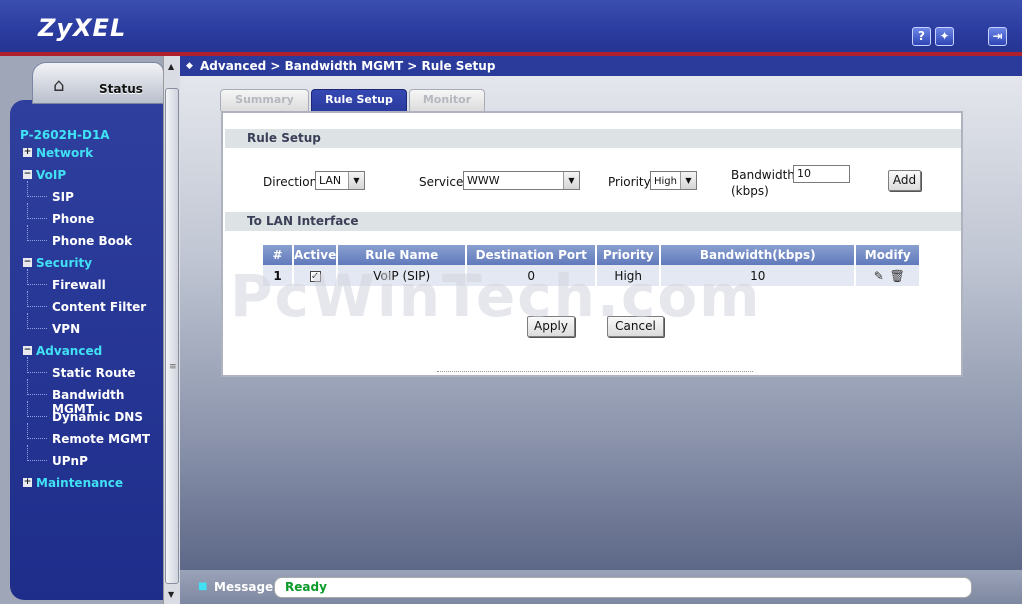 Image resolution: width=1022 pixels, height=604 pixels. I want to click on sidebar-item-maintenance: + Maintenance, so click(92, 486).